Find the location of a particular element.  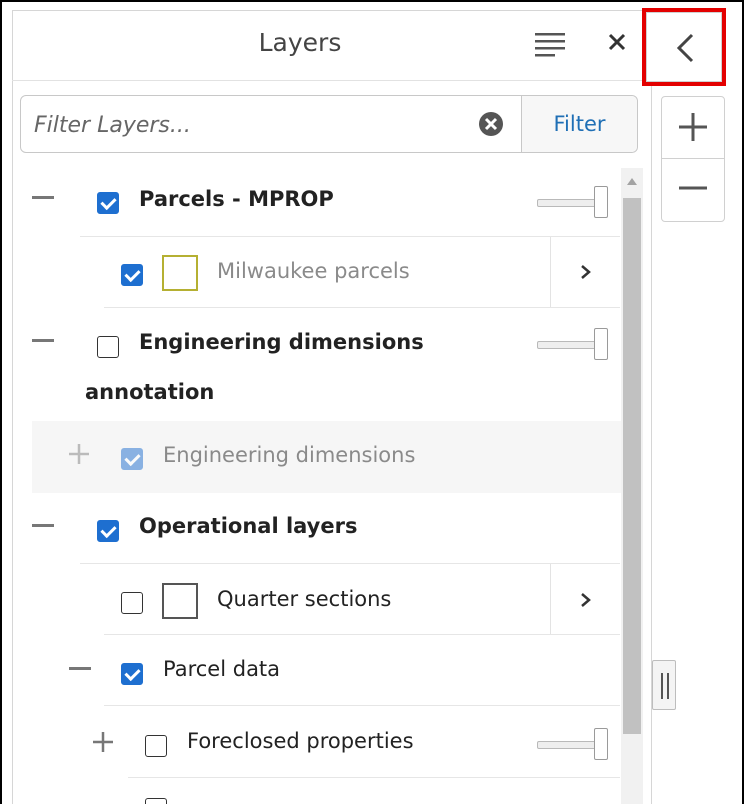

filter-input is located at coordinates (247, 125).